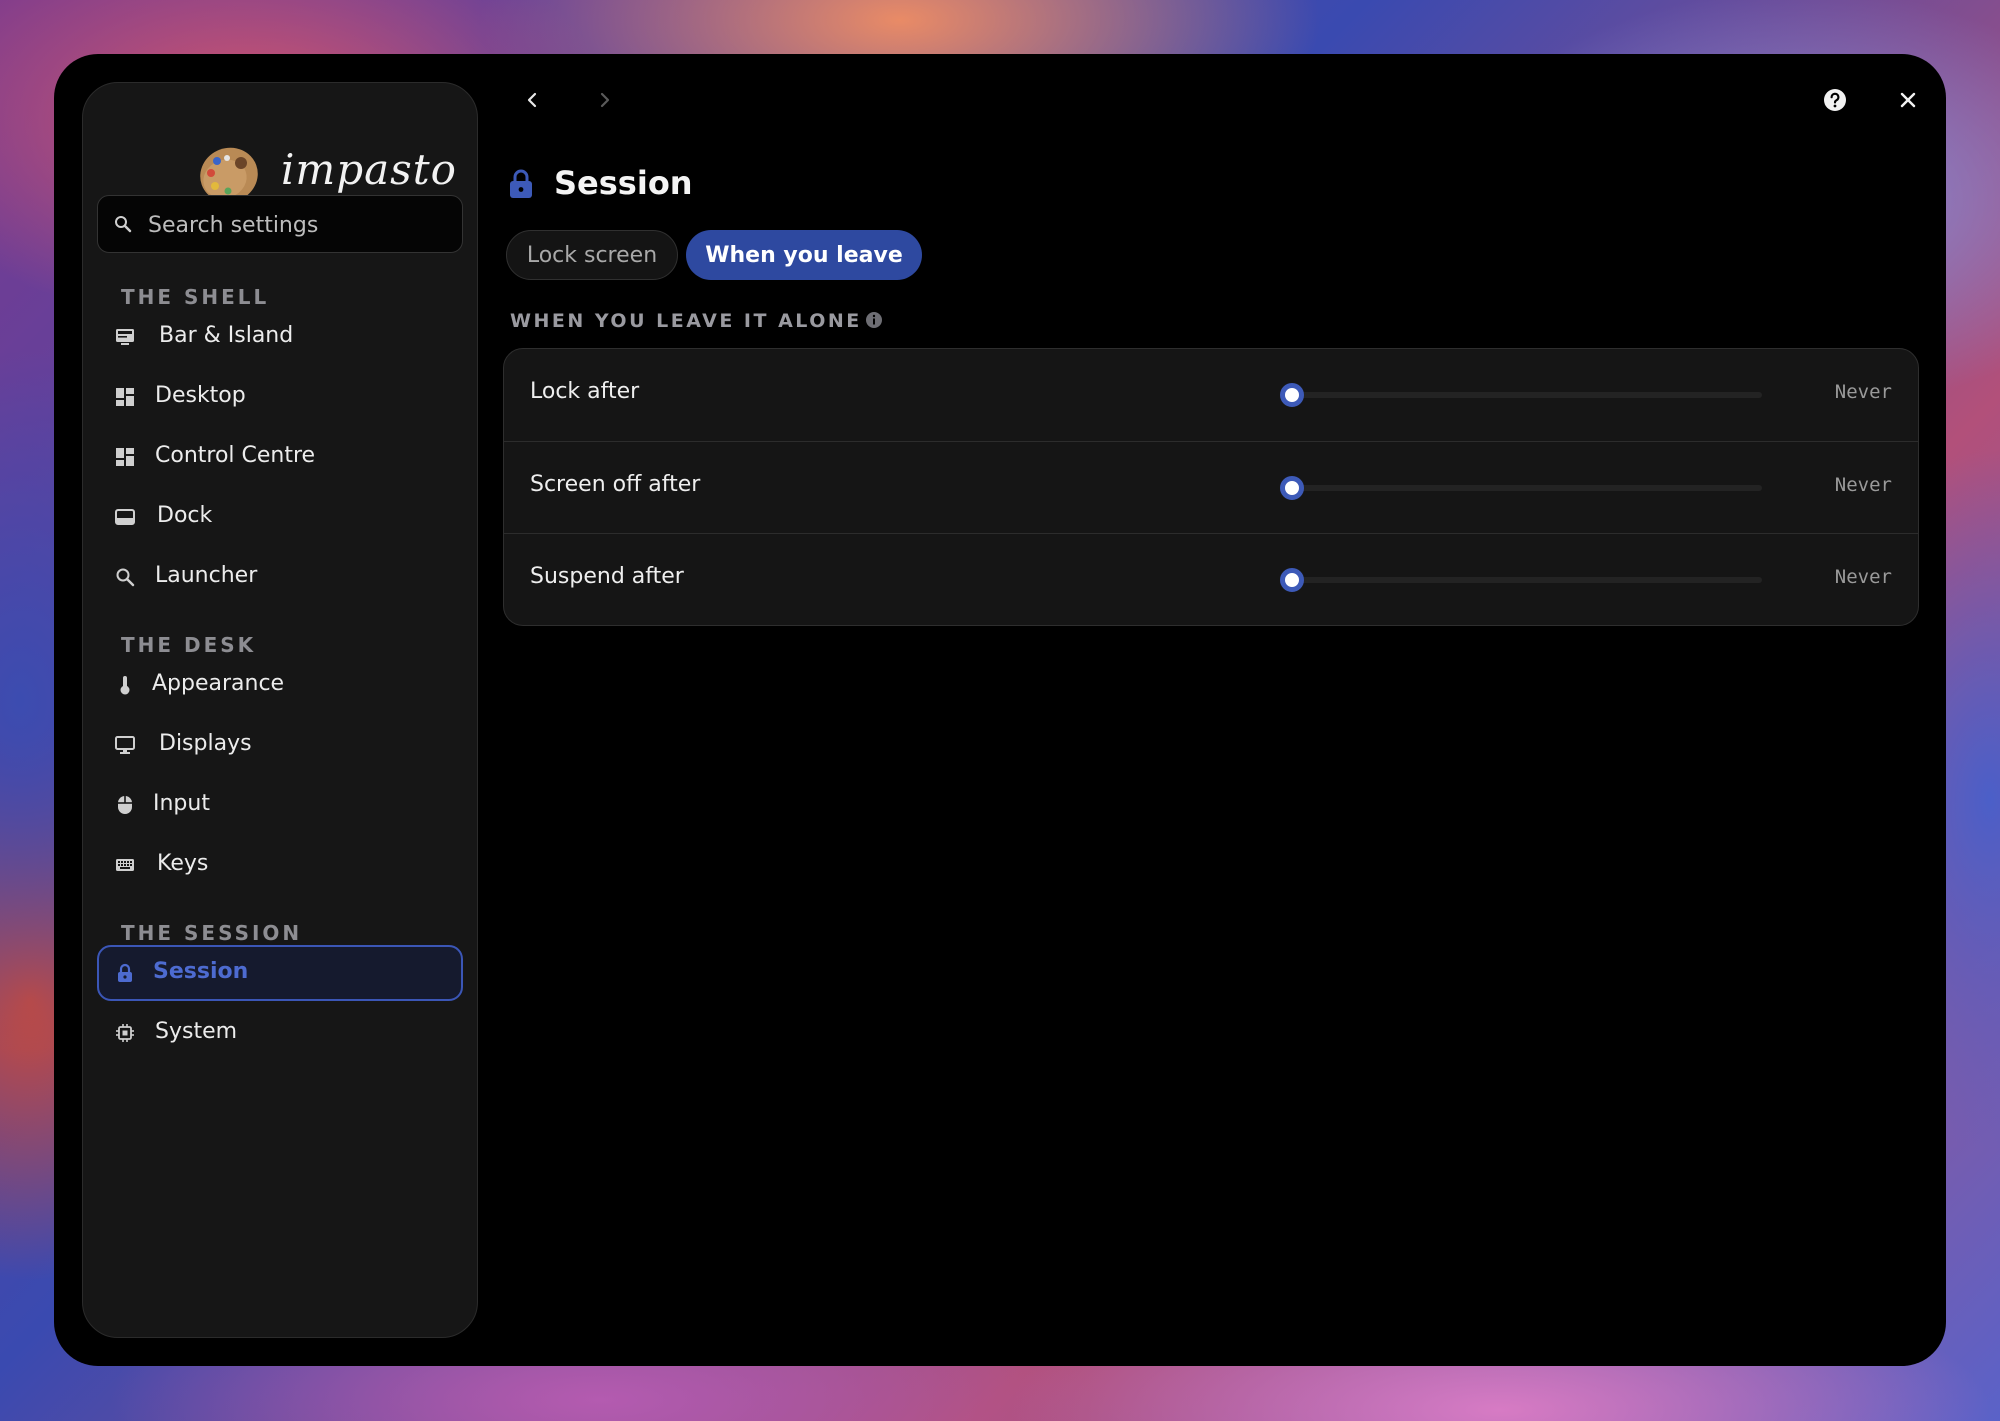  I want to click on sidebar-item-appearance: Appearance, so click(280, 685).